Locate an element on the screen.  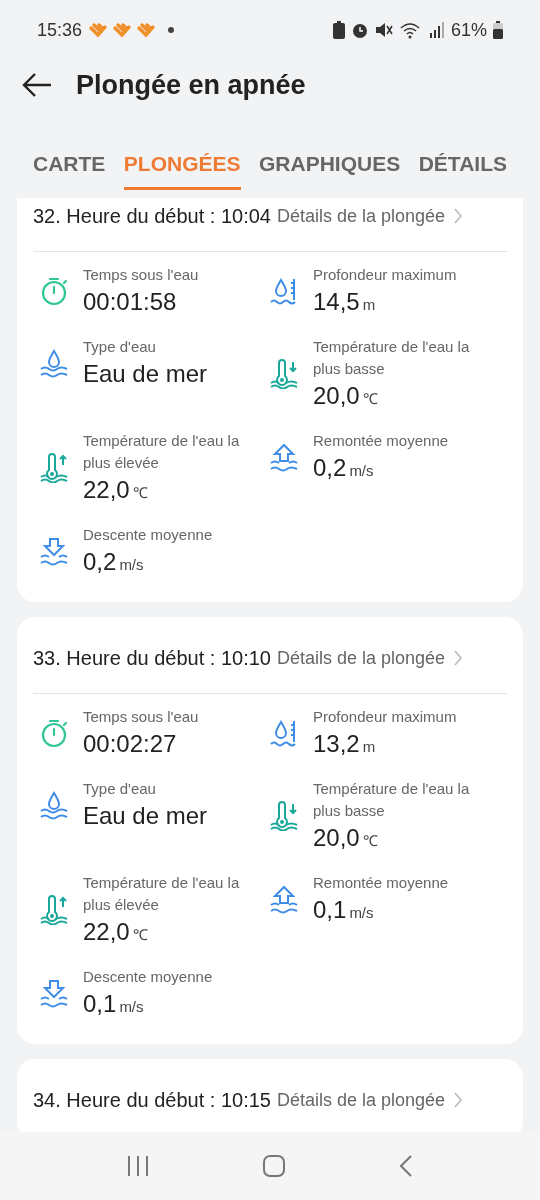
recent-apps-icon is located at coordinates (138, 1166).